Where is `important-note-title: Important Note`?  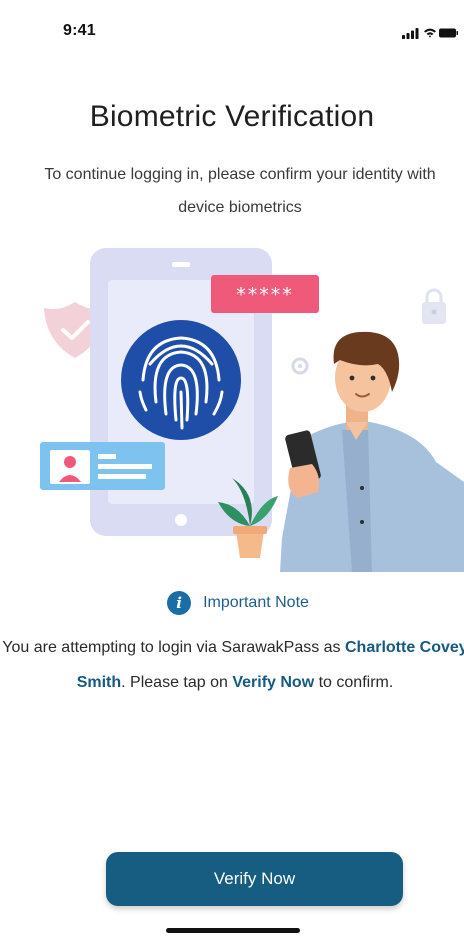 important-note-title: Important Note is located at coordinates (256, 602).